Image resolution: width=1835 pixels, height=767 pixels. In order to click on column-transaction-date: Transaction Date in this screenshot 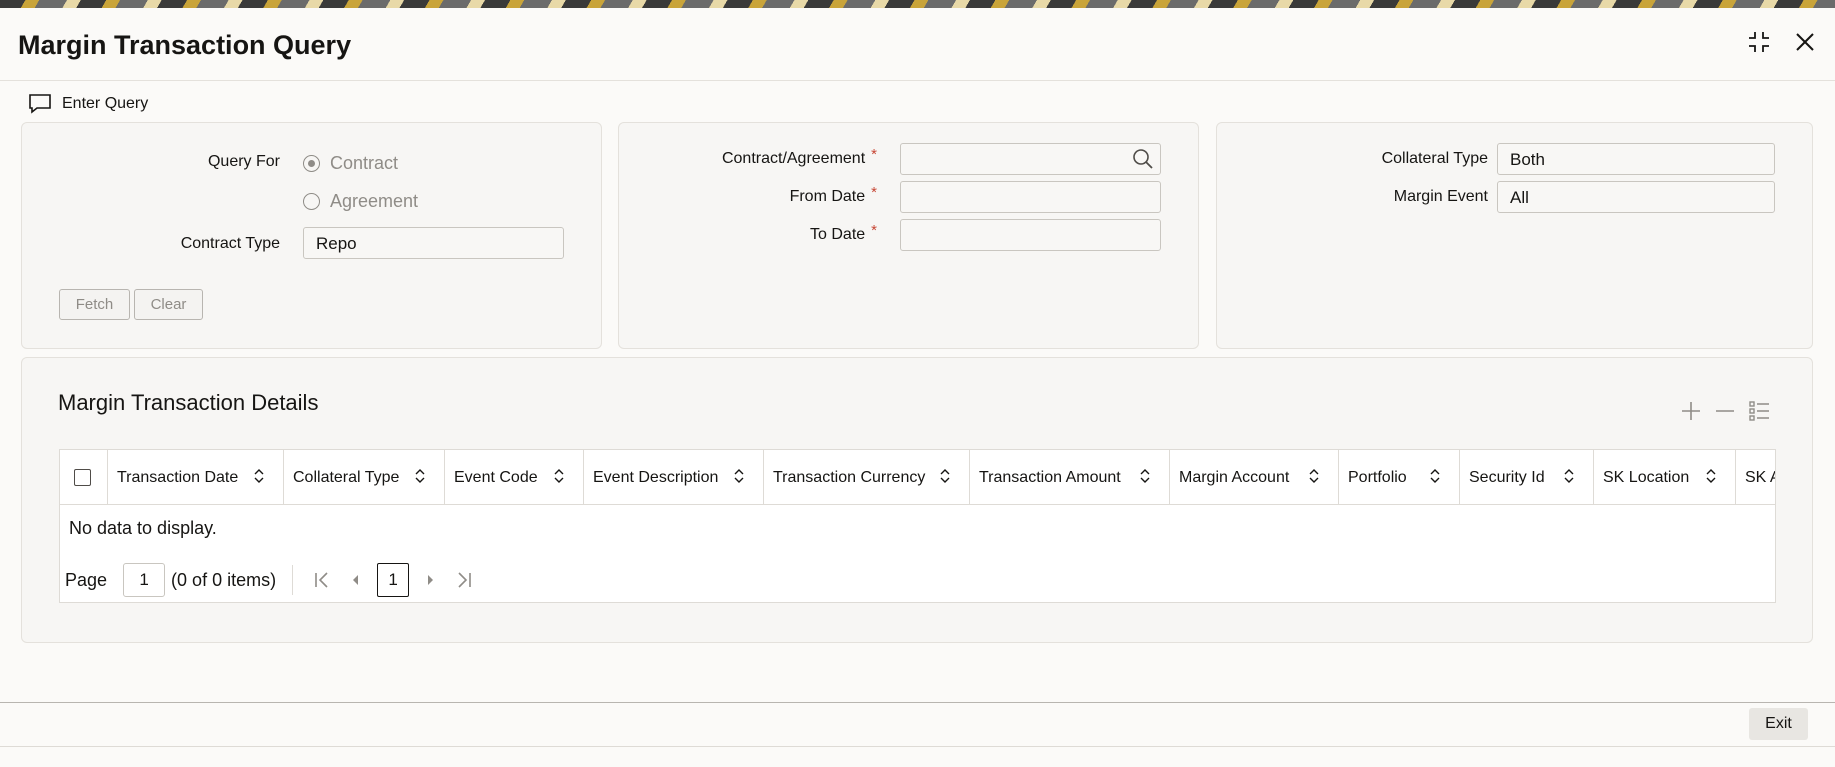, I will do `click(196, 477)`.